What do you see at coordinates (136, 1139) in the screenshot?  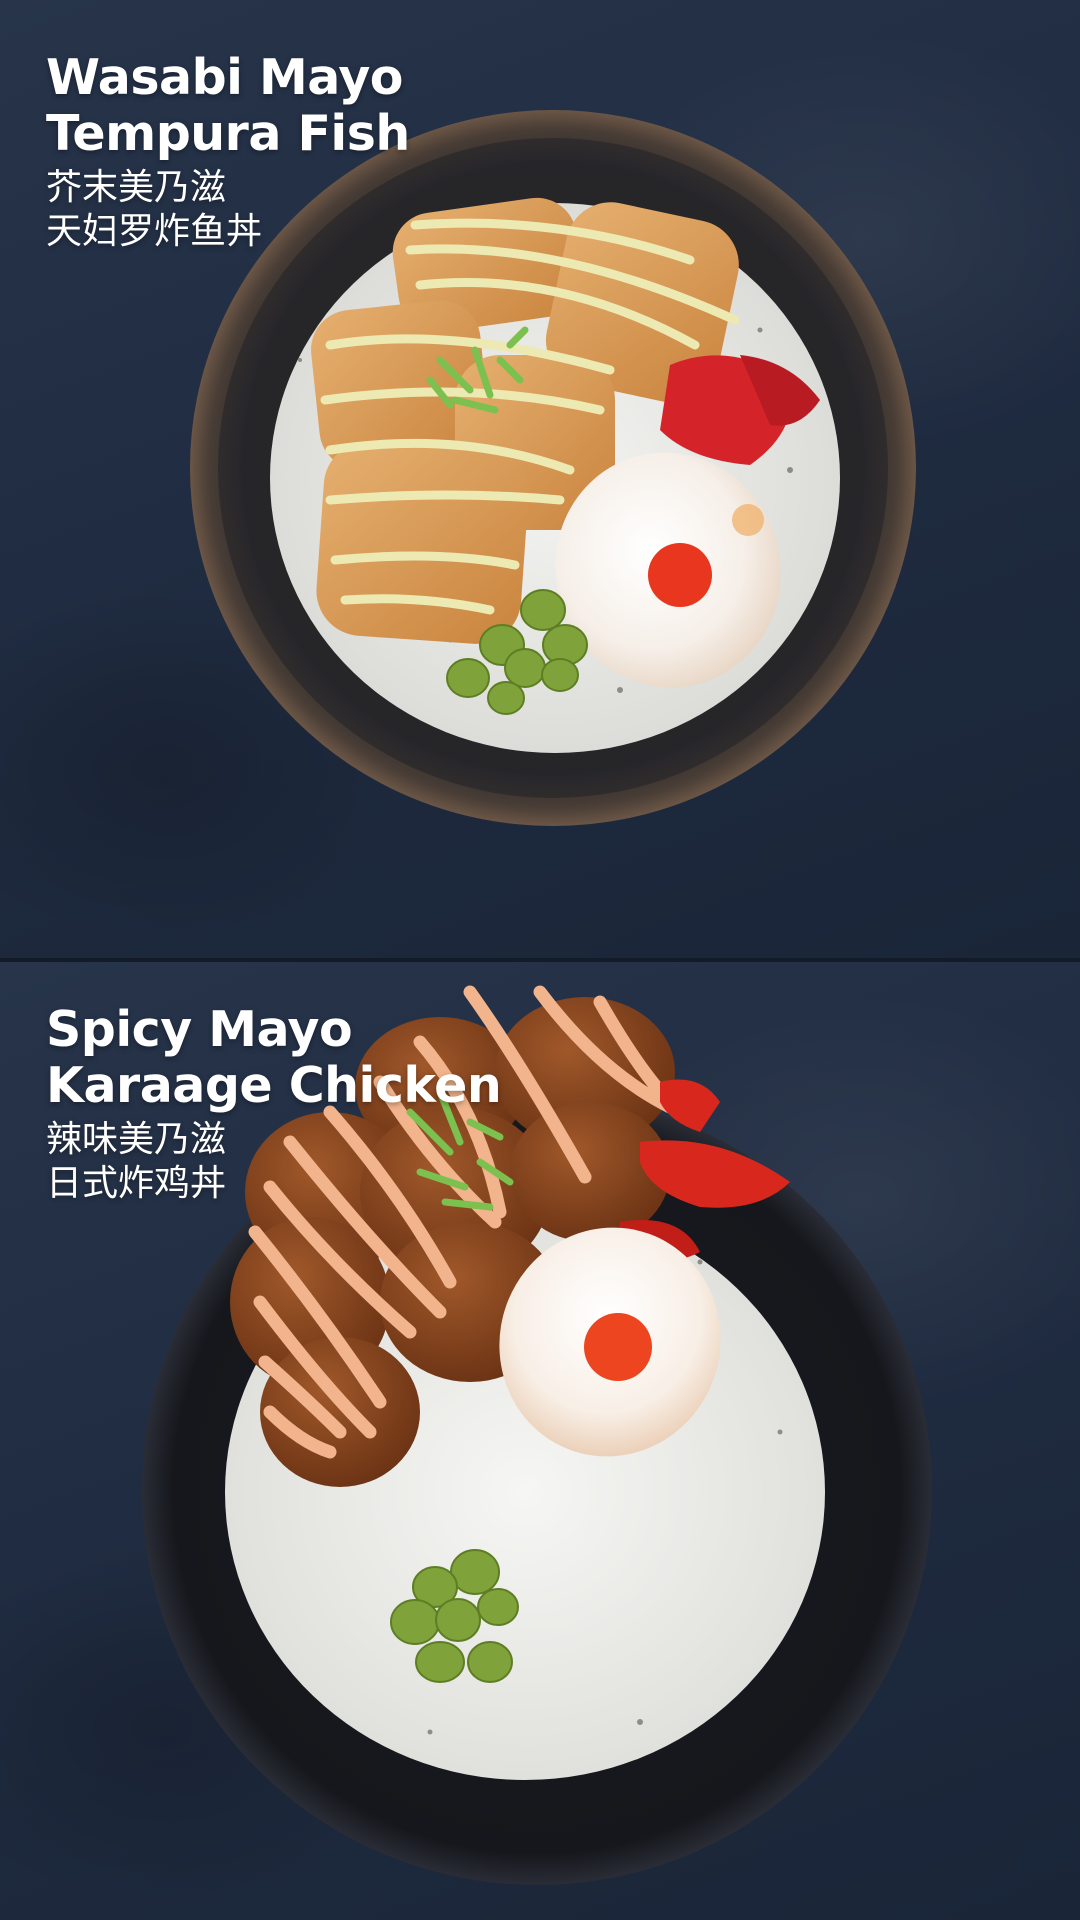 I see `dish-chinese-name-line1: 辣味美乃滋` at bounding box center [136, 1139].